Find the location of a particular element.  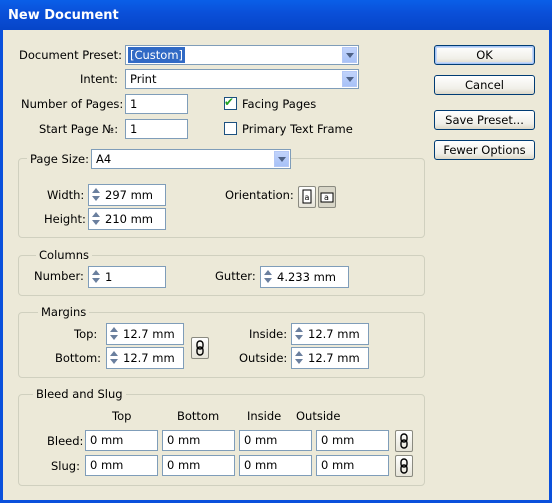

width-value: 297 mm is located at coordinates (129, 195).